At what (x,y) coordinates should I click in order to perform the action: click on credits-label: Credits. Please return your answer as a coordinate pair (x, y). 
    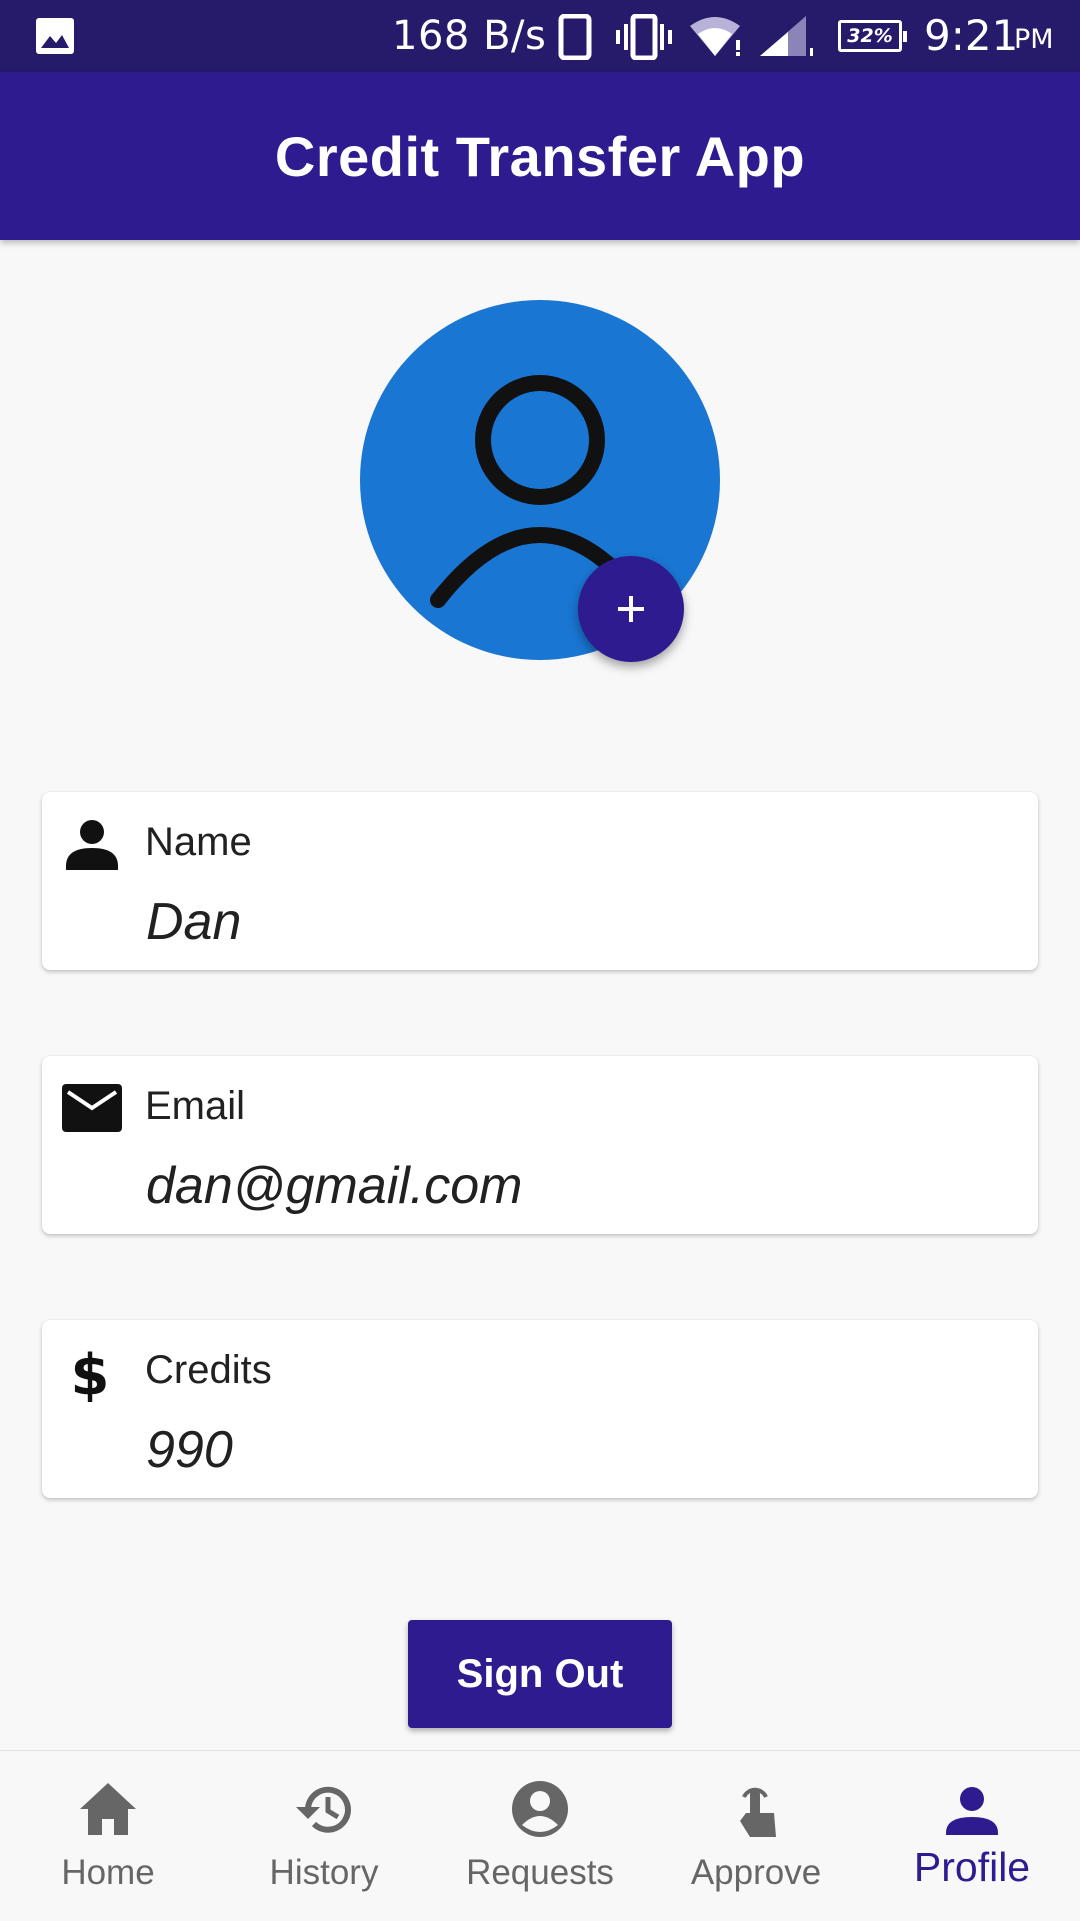
    Looking at the image, I should click on (208, 1370).